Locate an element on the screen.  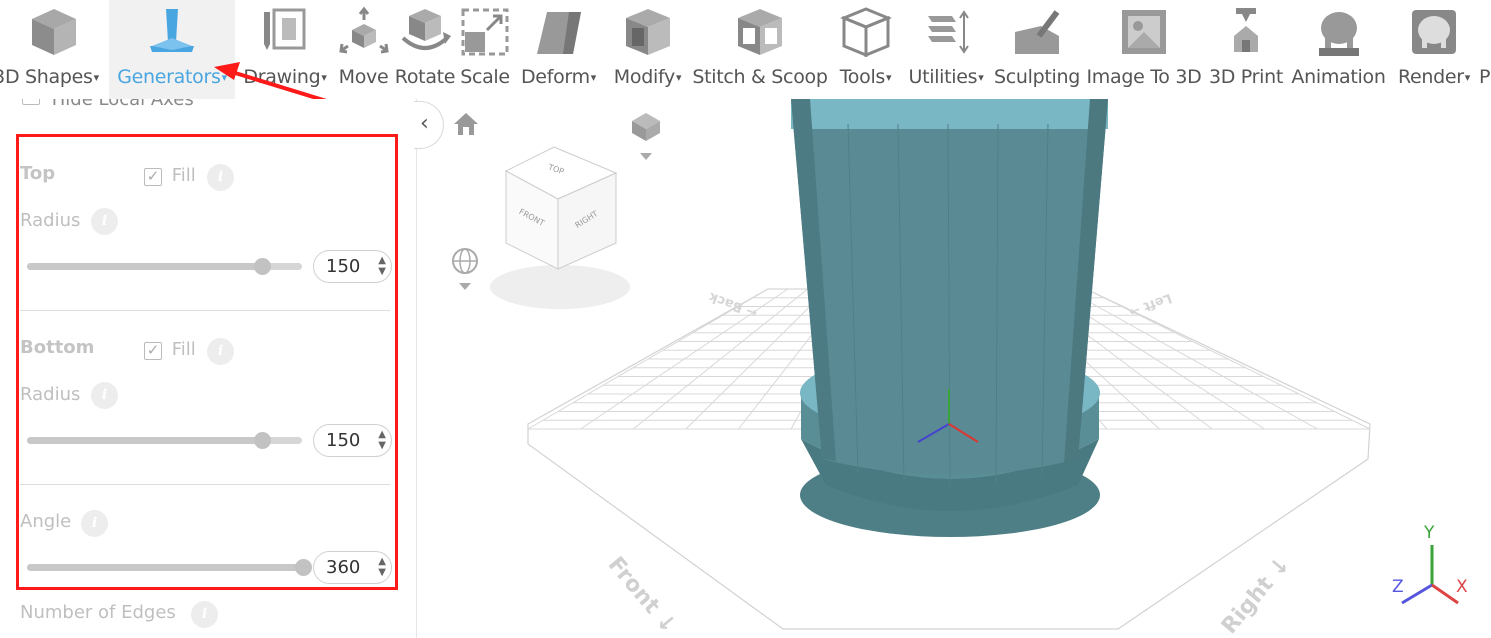
axis-z-label: Z is located at coordinates (1398, 587).